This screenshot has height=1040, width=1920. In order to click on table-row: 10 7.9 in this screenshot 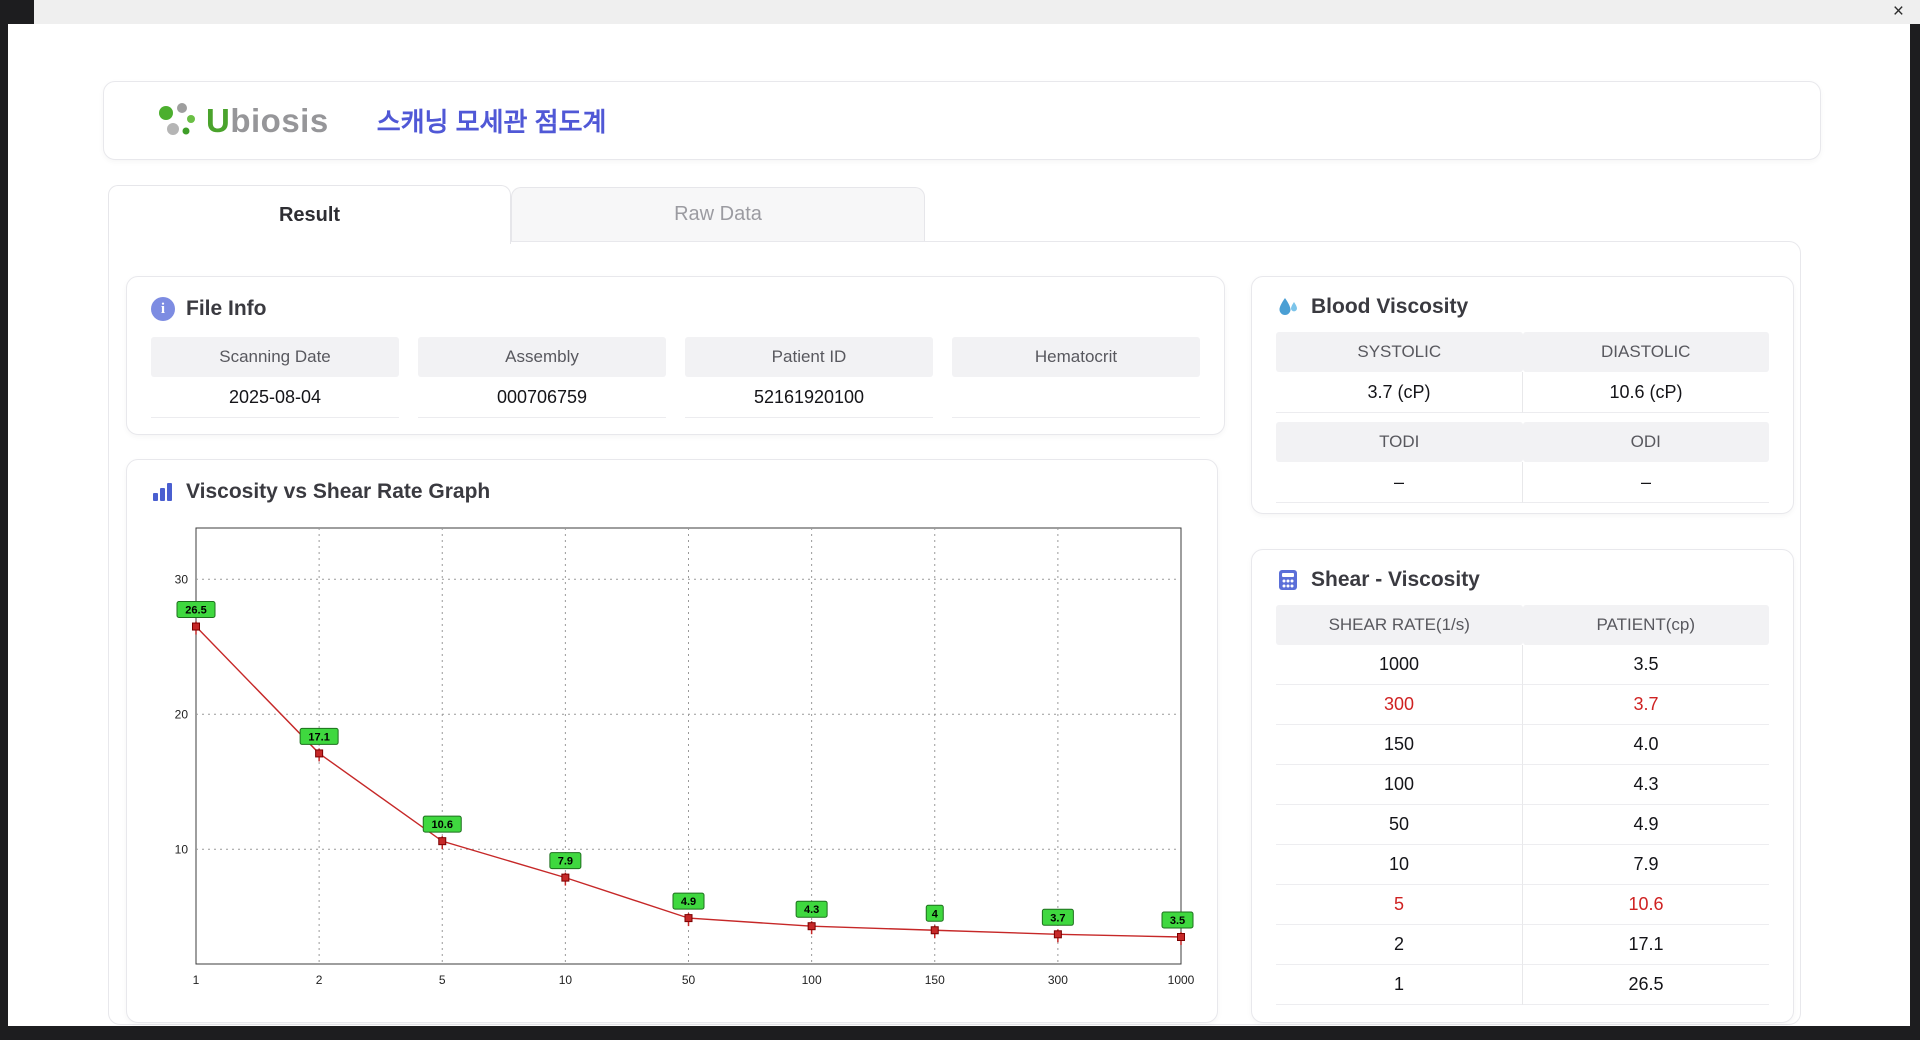, I will do `click(1522, 865)`.